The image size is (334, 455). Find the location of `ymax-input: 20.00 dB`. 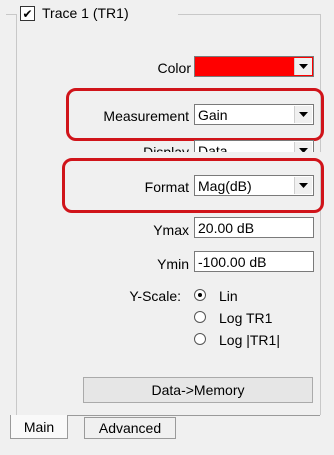

ymax-input: 20.00 dB is located at coordinates (254, 227).